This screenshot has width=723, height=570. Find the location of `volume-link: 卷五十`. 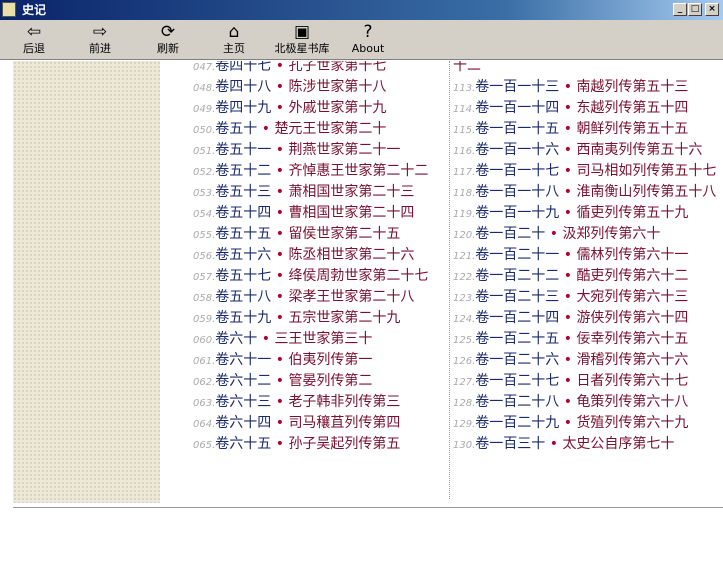

volume-link: 卷五十 is located at coordinates (236, 129).